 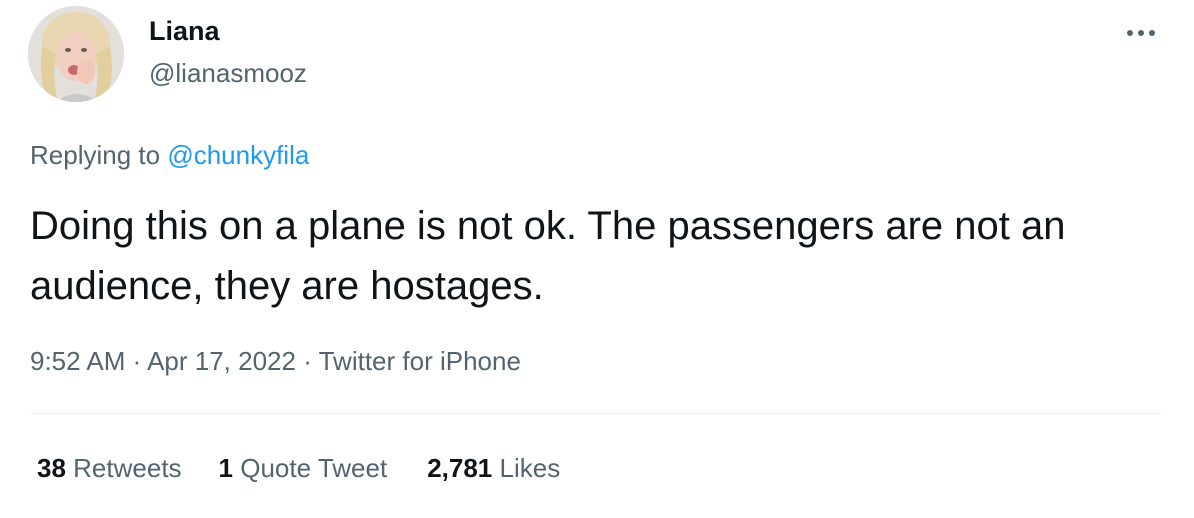 I want to click on quote-tweets-stat: 1 Quote Tweet, so click(x=303, y=468).